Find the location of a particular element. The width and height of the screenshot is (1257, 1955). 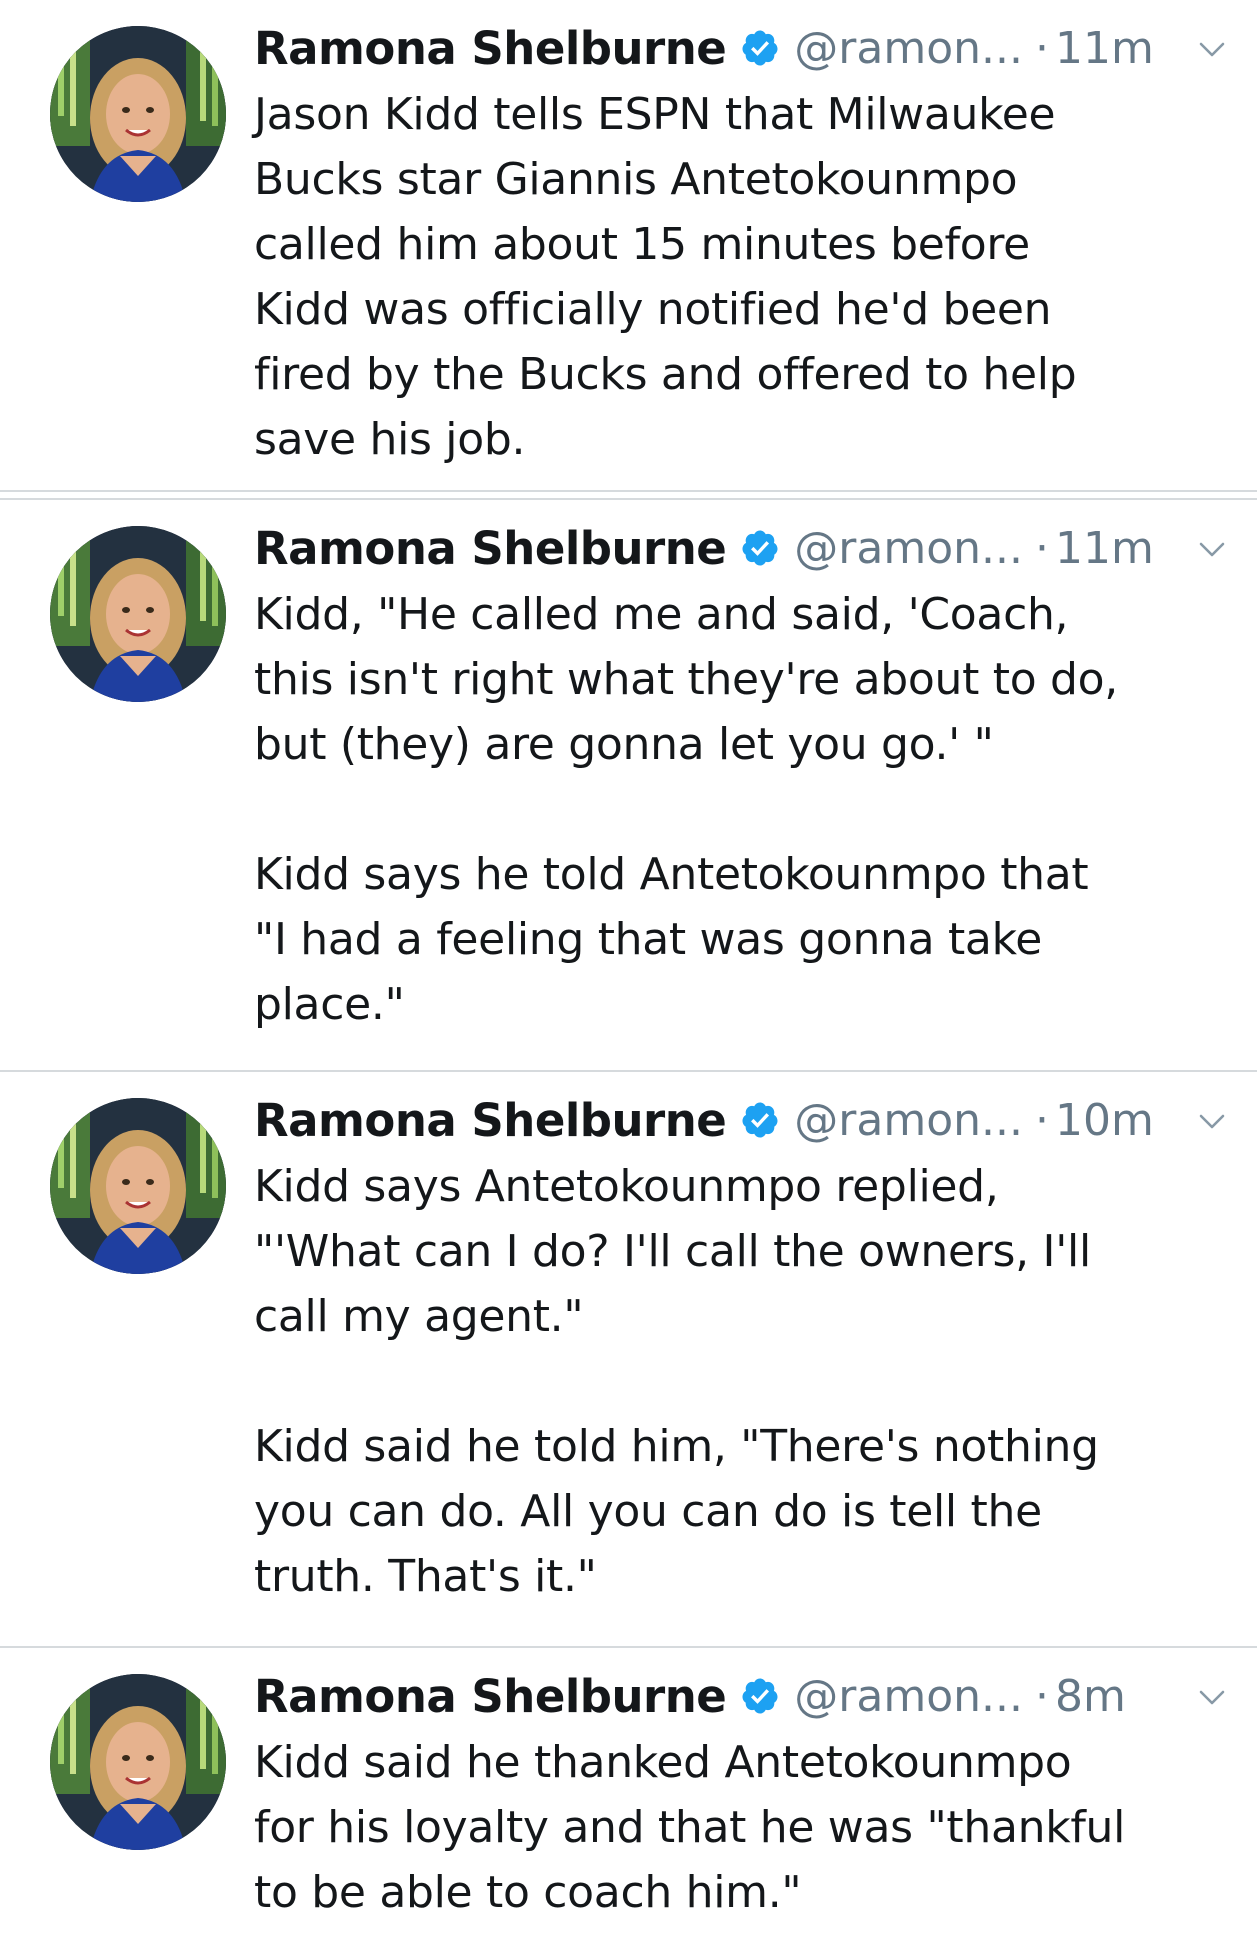

tweet-header: Ramona Shelburne @ramon... · 8m is located at coordinates (740, 1696).